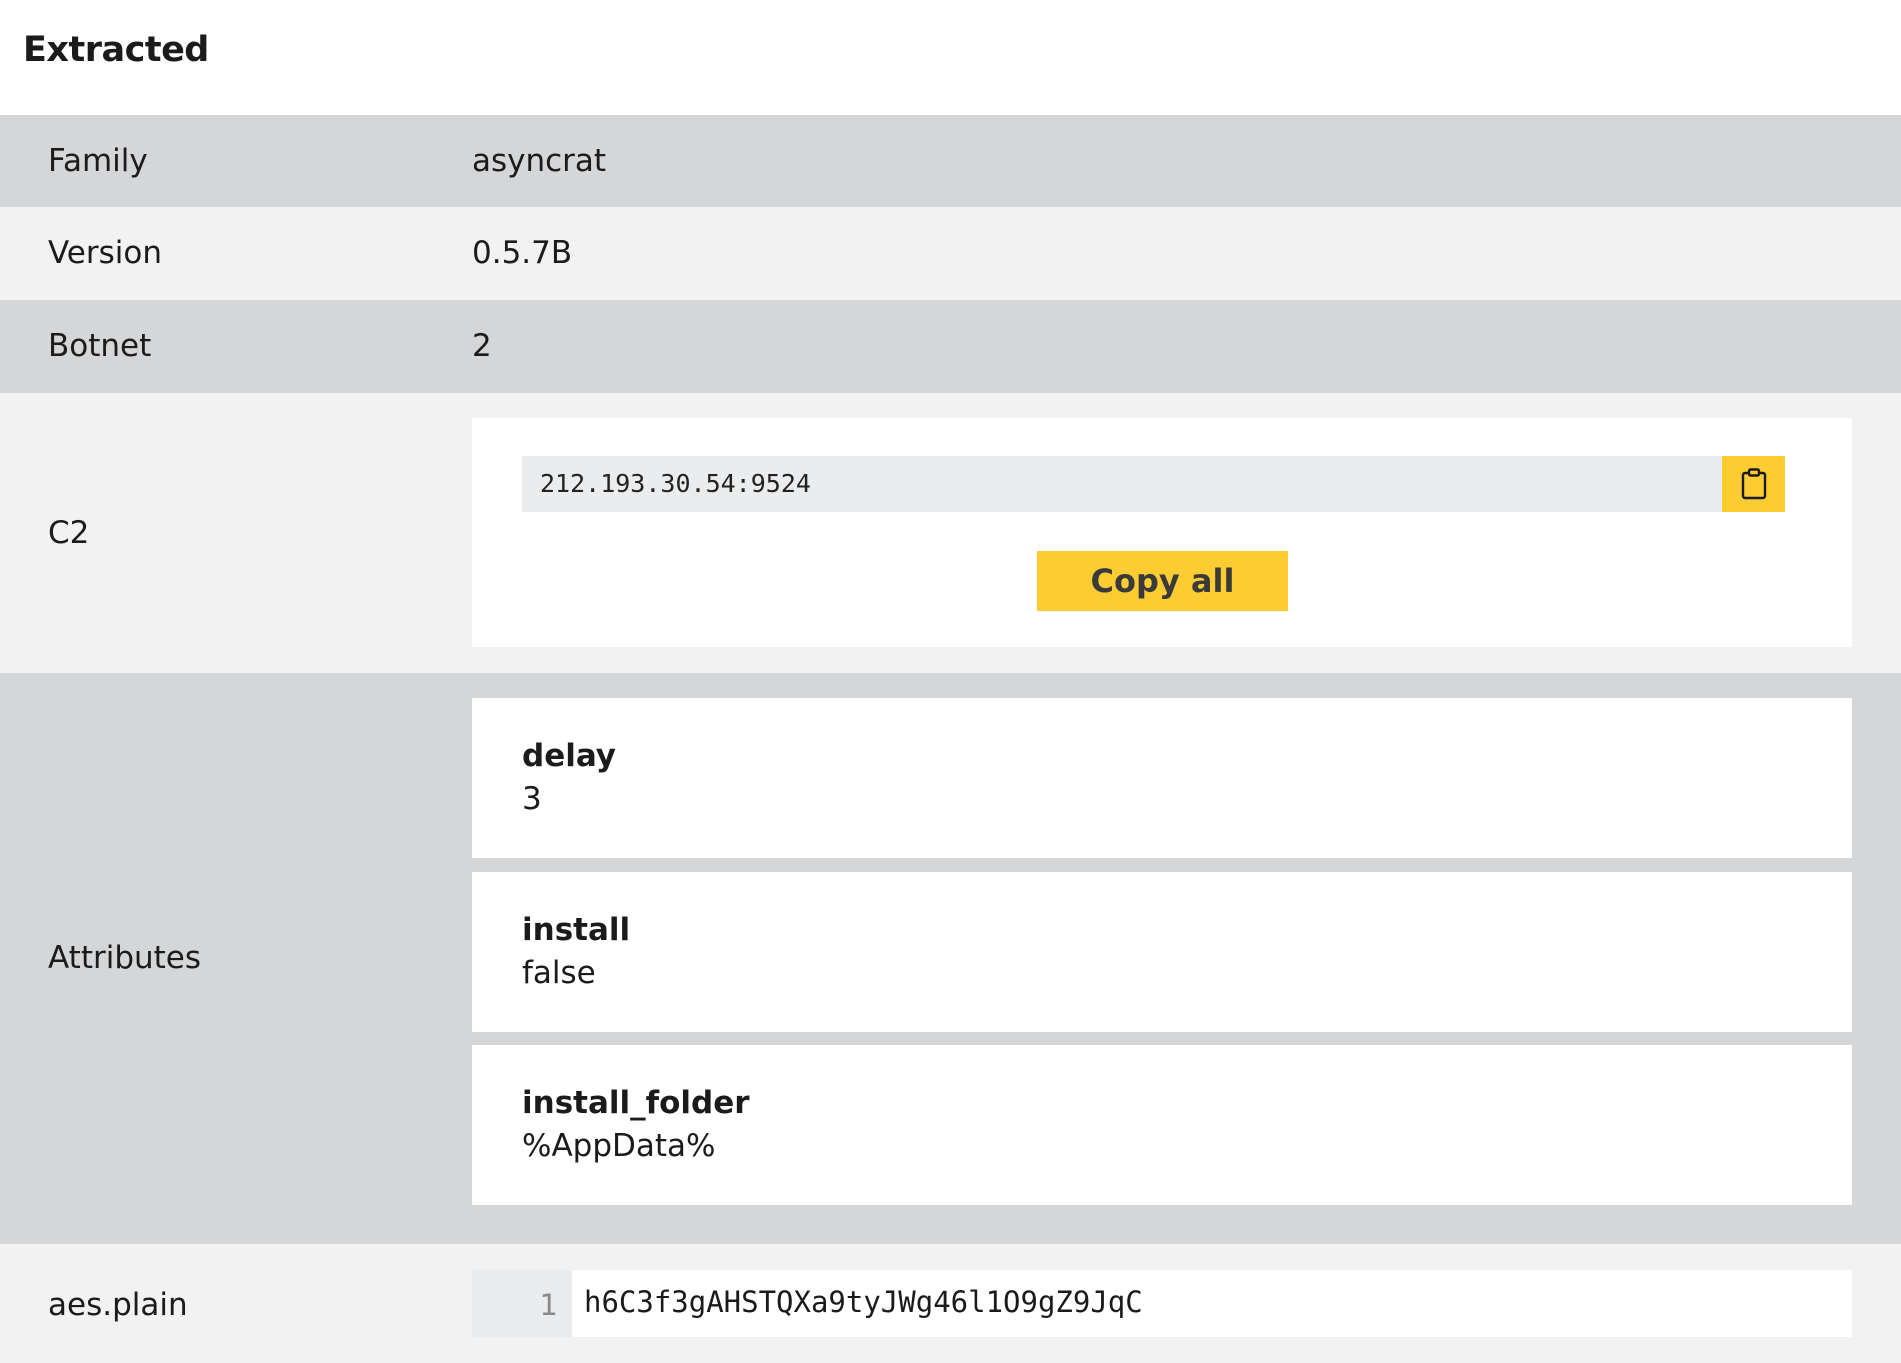  Describe the element at coordinates (559, 973) in the screenshot. I see `attribute-value: false` at that location.